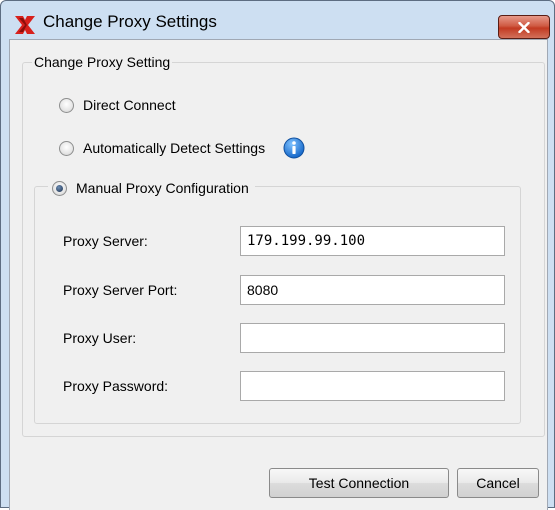  What do you see at coordinates (102, 62) in the screenshot?
I see `group-legend: Change Proxy Setting` at bounding box center [102, 62].